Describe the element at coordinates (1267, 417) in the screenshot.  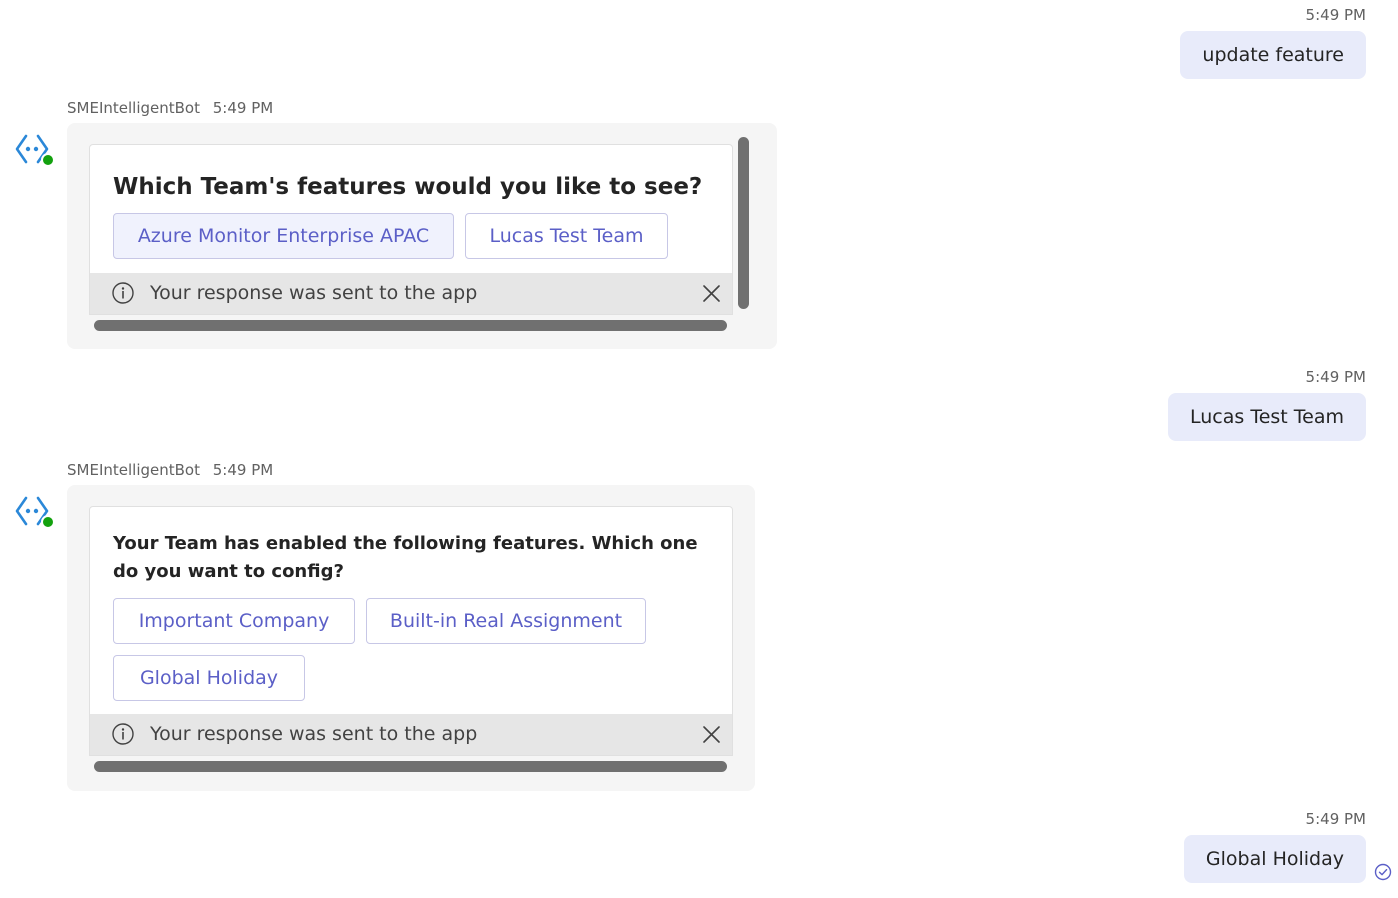
I see `outgoing-message: Lucas Test Team` at that location.